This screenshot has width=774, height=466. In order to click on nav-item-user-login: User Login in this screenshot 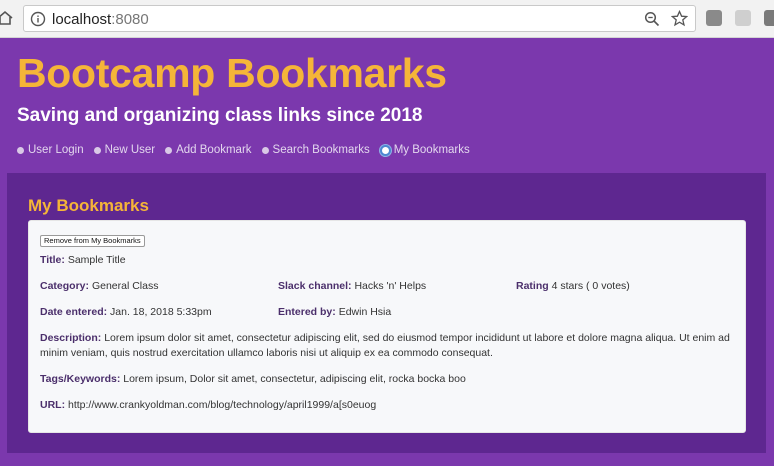, I will do `click(50, 150)`.